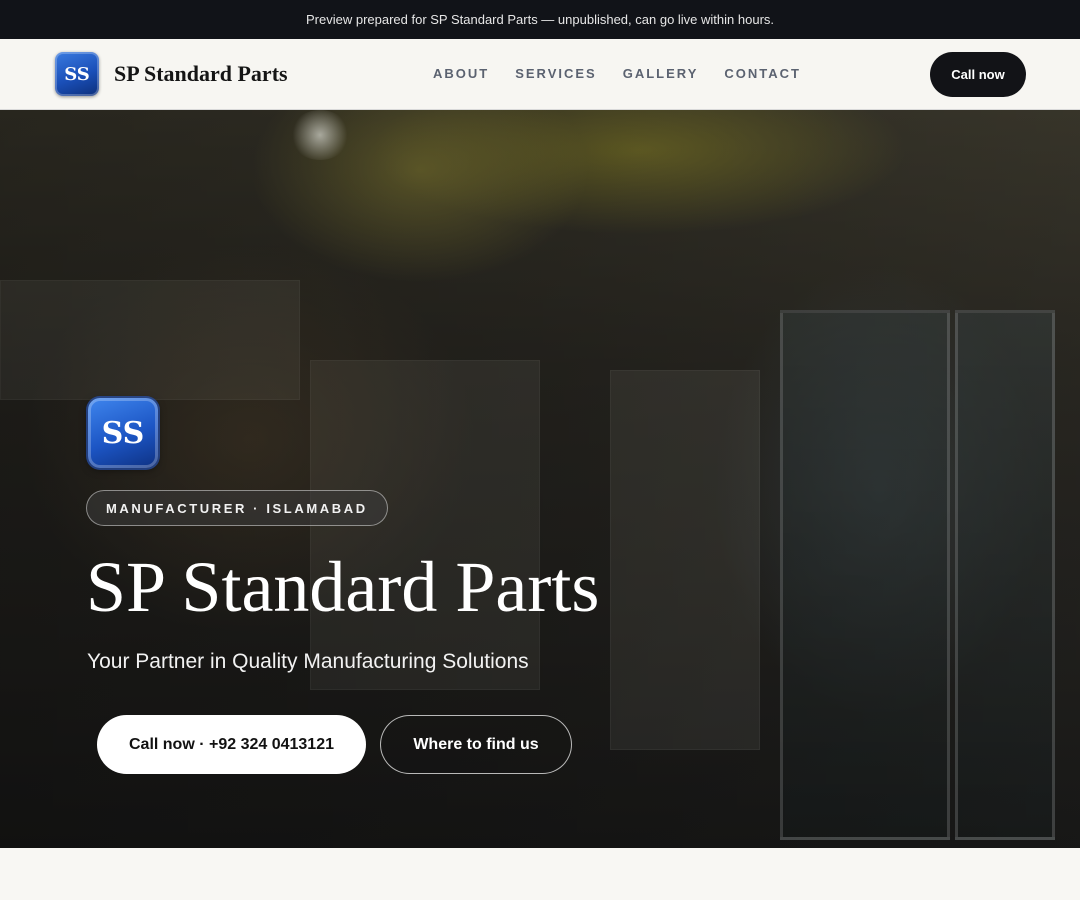  Describe the element at coordinates (978, 74) in the screenshot. I see `call-now-button: Call now` at that location.